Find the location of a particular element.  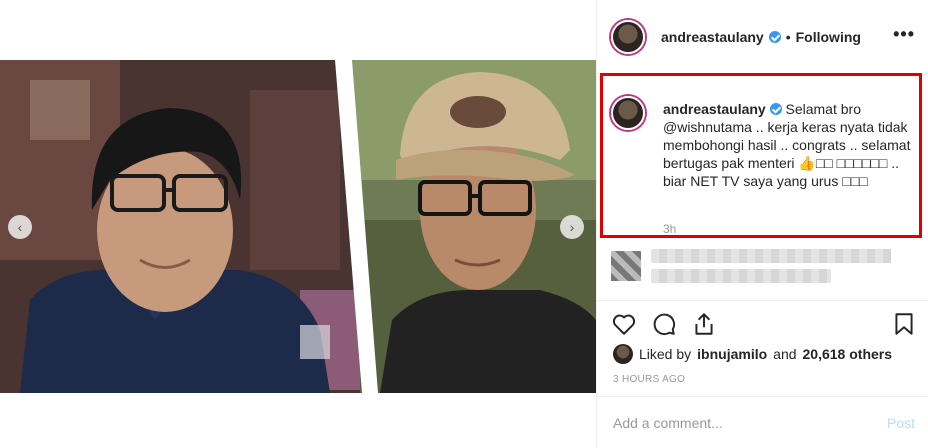

chevron-left-icon: ‹ is located at coordinates (20, 227).